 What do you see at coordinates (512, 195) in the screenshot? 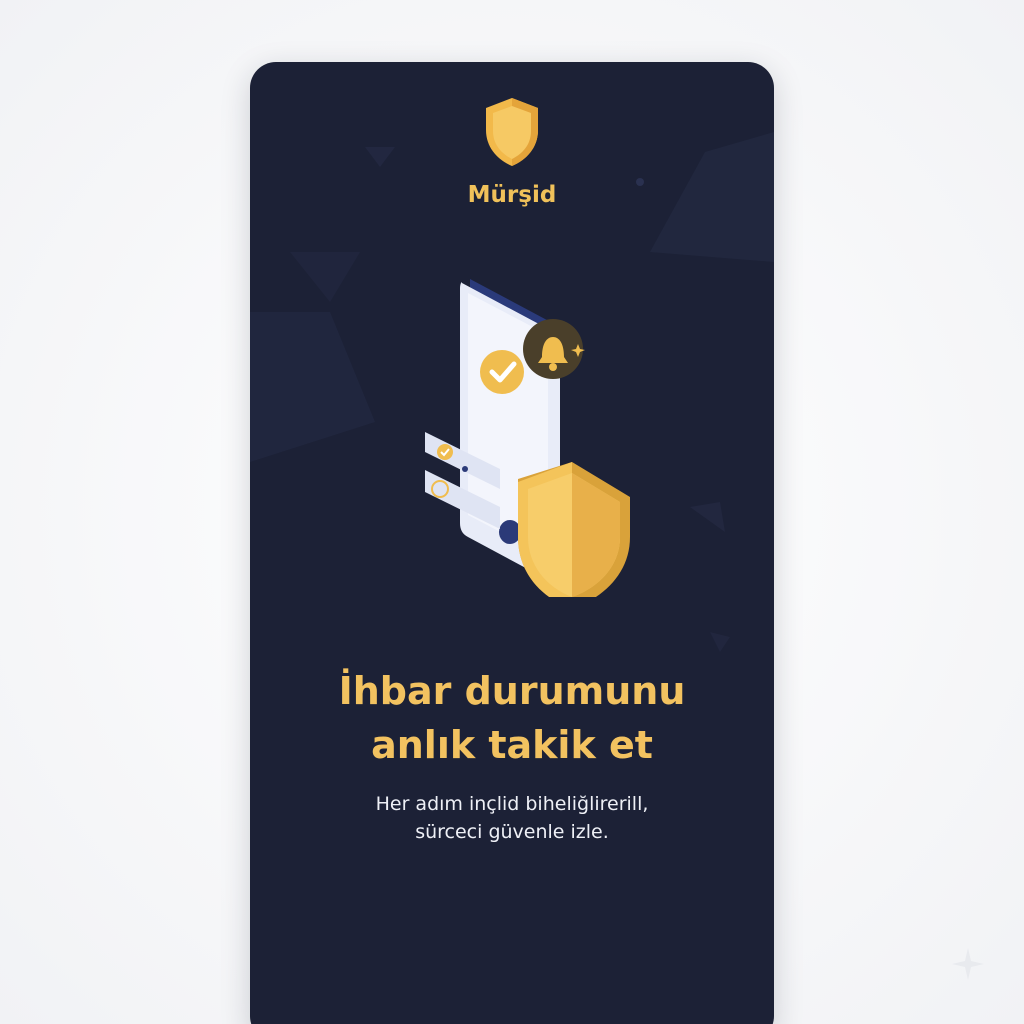
I see `brand-name: Mürşid` at bounding box center [512, 195].